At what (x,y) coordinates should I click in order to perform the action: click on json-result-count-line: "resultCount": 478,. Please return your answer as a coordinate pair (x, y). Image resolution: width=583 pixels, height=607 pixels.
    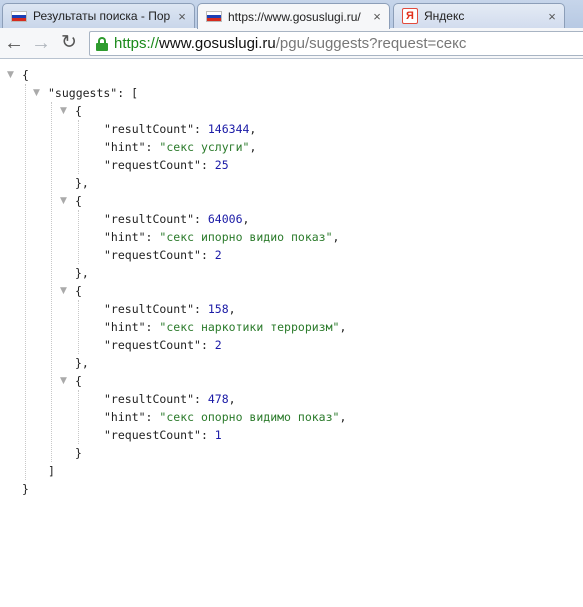
    Looking at the image, I should click on (170, 399).